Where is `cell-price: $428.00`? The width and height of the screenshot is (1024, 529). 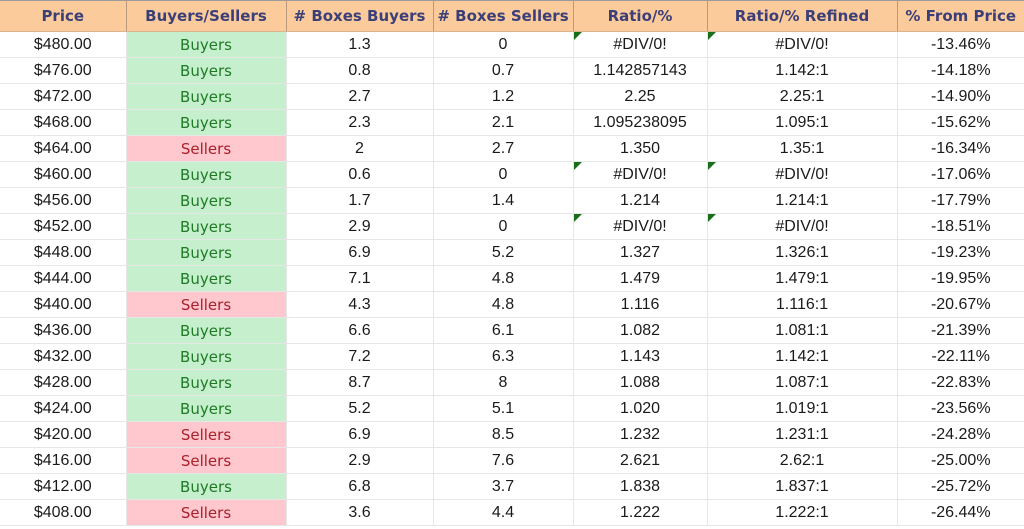 cell-price: $428.00 is located at coordinates (63, 382).